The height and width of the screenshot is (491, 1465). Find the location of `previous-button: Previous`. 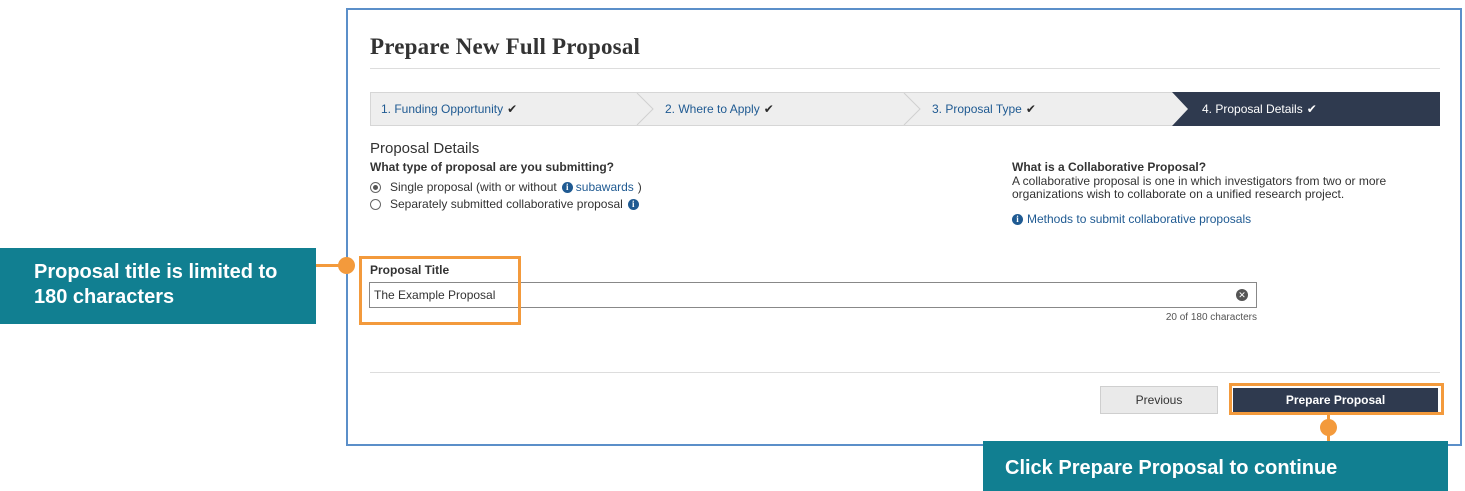

previous-button: Previous is located at coordinates (1159, 400).